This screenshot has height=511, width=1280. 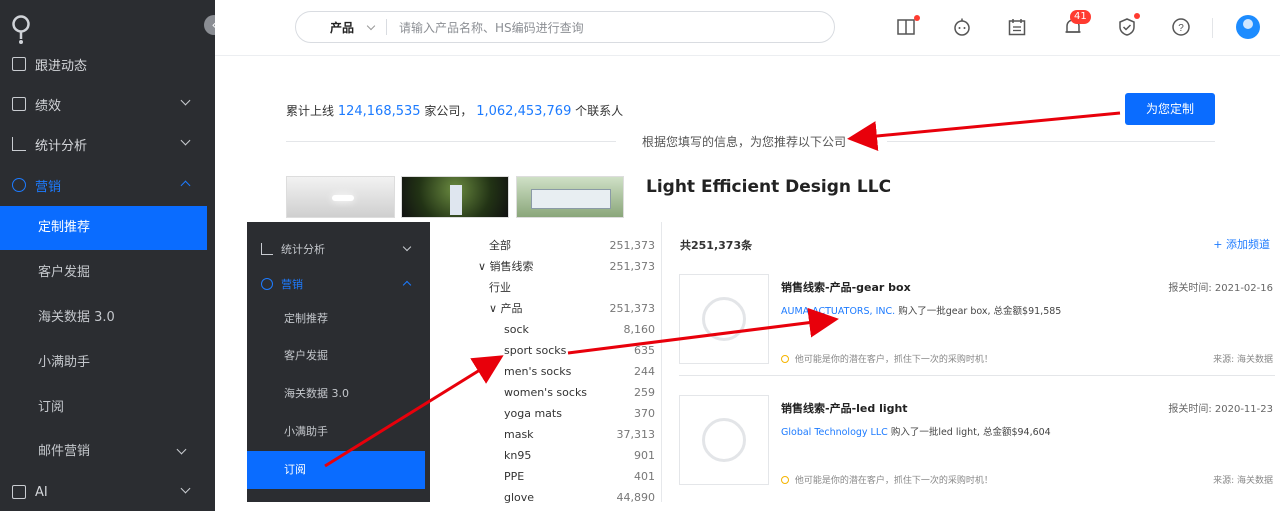 What do you see at coordinates (1170, 109) in the screenshot?
I see `customize-button: 为您定制` at bounding box center [1170, 109].